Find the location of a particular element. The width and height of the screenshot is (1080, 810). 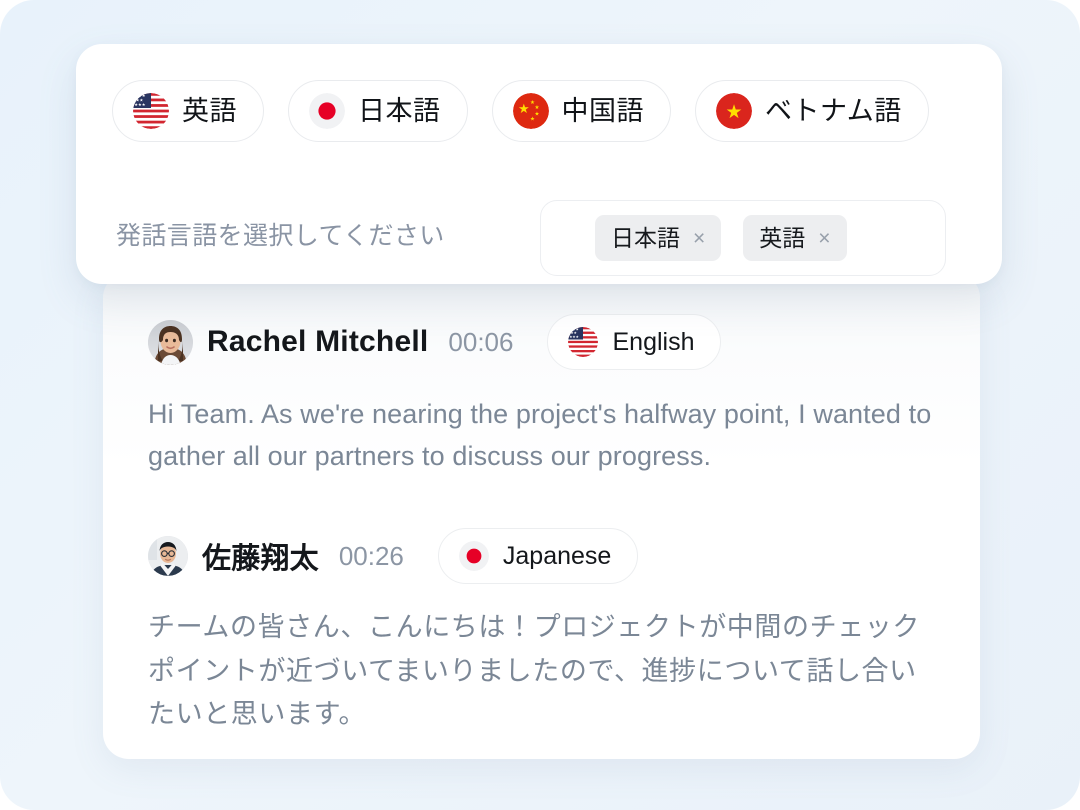

avatar-rachel-mitchell is located at coordinates (170, 342).